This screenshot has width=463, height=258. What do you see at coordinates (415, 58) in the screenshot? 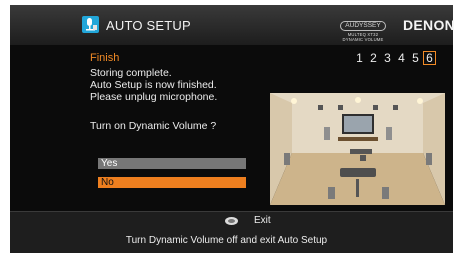
I see `step-5: 5` at bounding box center [415, 58].